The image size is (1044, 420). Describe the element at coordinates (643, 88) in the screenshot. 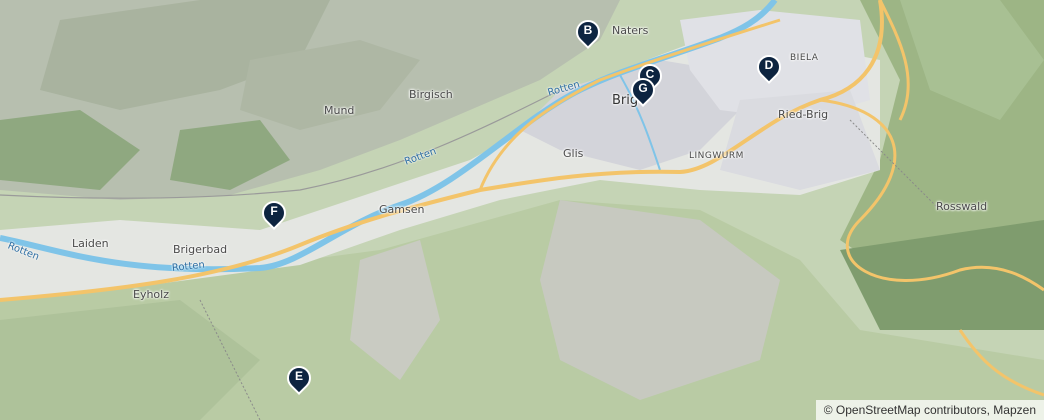

I see `marker-label: G` at that location.